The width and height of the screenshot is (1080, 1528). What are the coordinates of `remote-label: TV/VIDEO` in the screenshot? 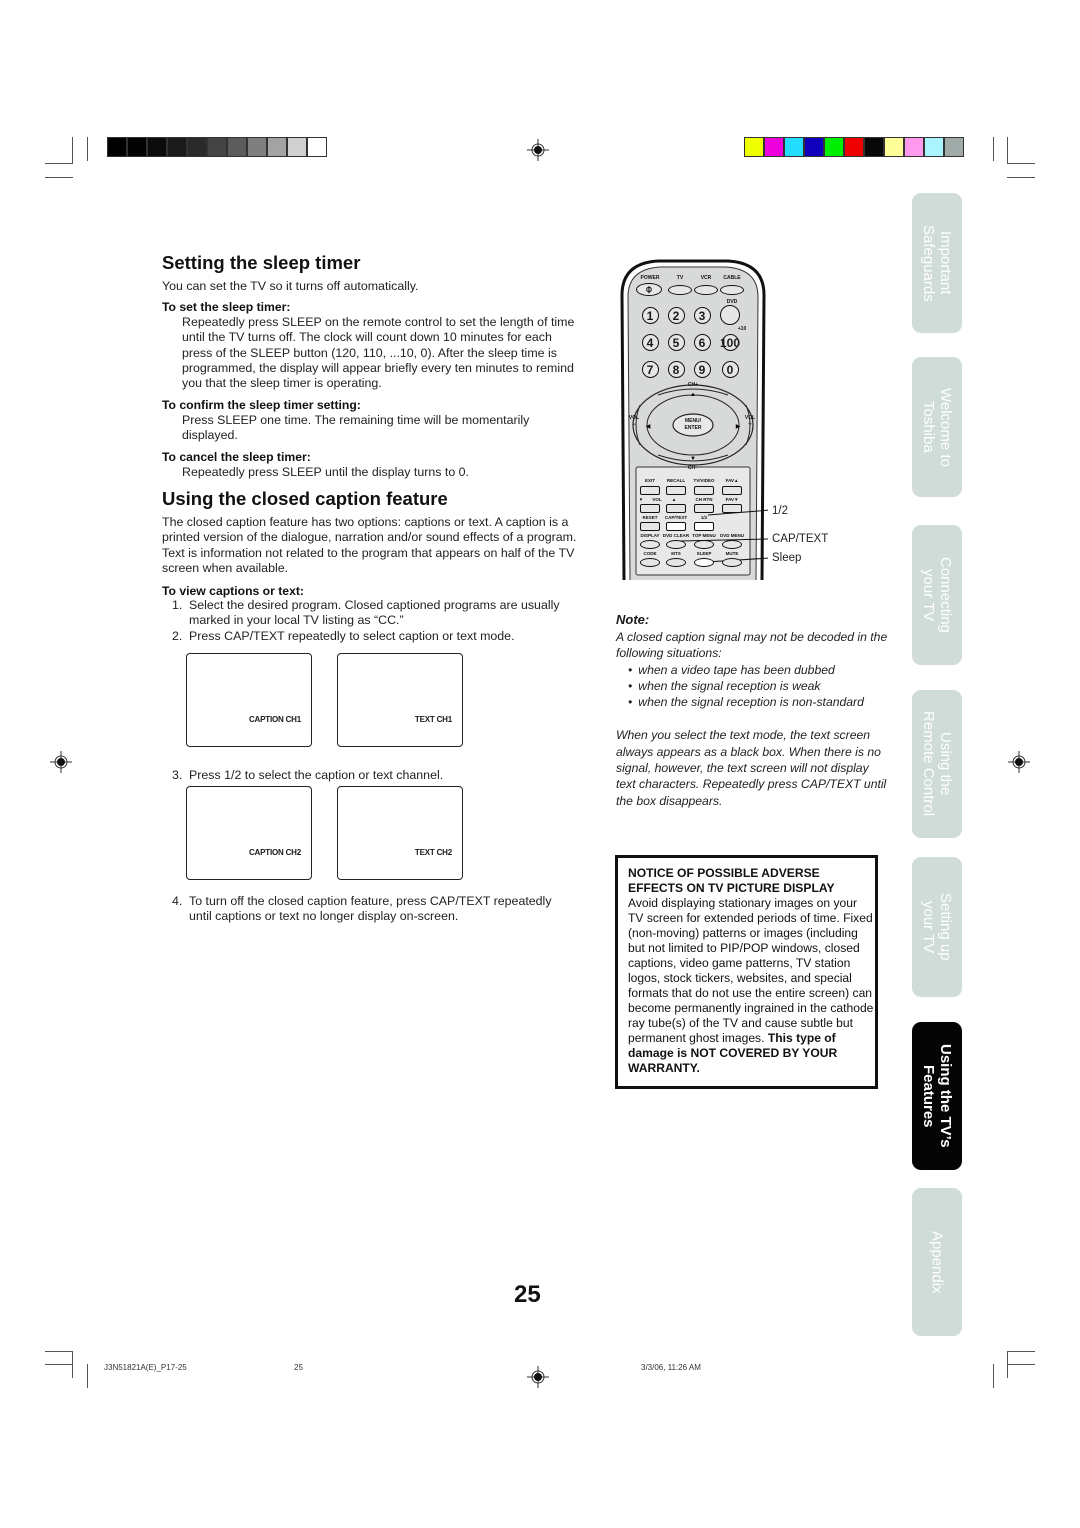 It's located at (704, 480).